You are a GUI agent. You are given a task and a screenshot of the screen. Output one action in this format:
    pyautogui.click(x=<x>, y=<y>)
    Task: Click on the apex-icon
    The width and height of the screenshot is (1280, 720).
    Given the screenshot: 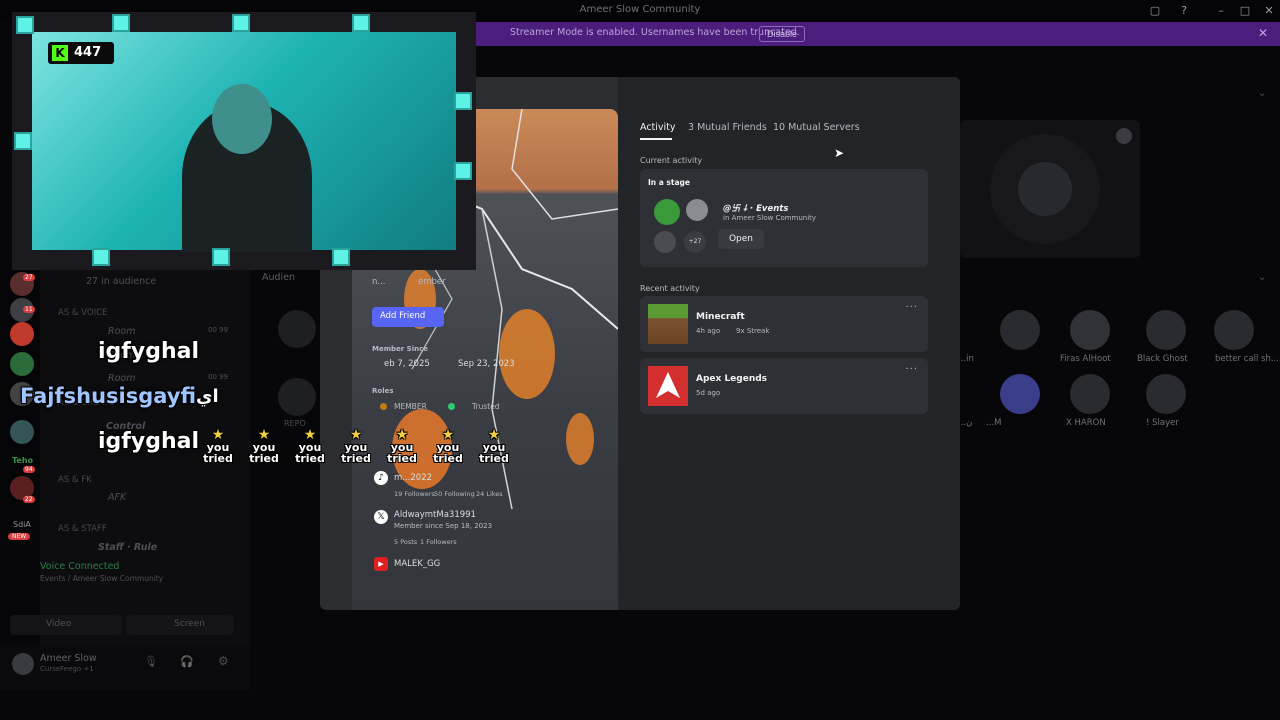 What is the action you would take?
    pyautogui.click(x=668, y=386)
    